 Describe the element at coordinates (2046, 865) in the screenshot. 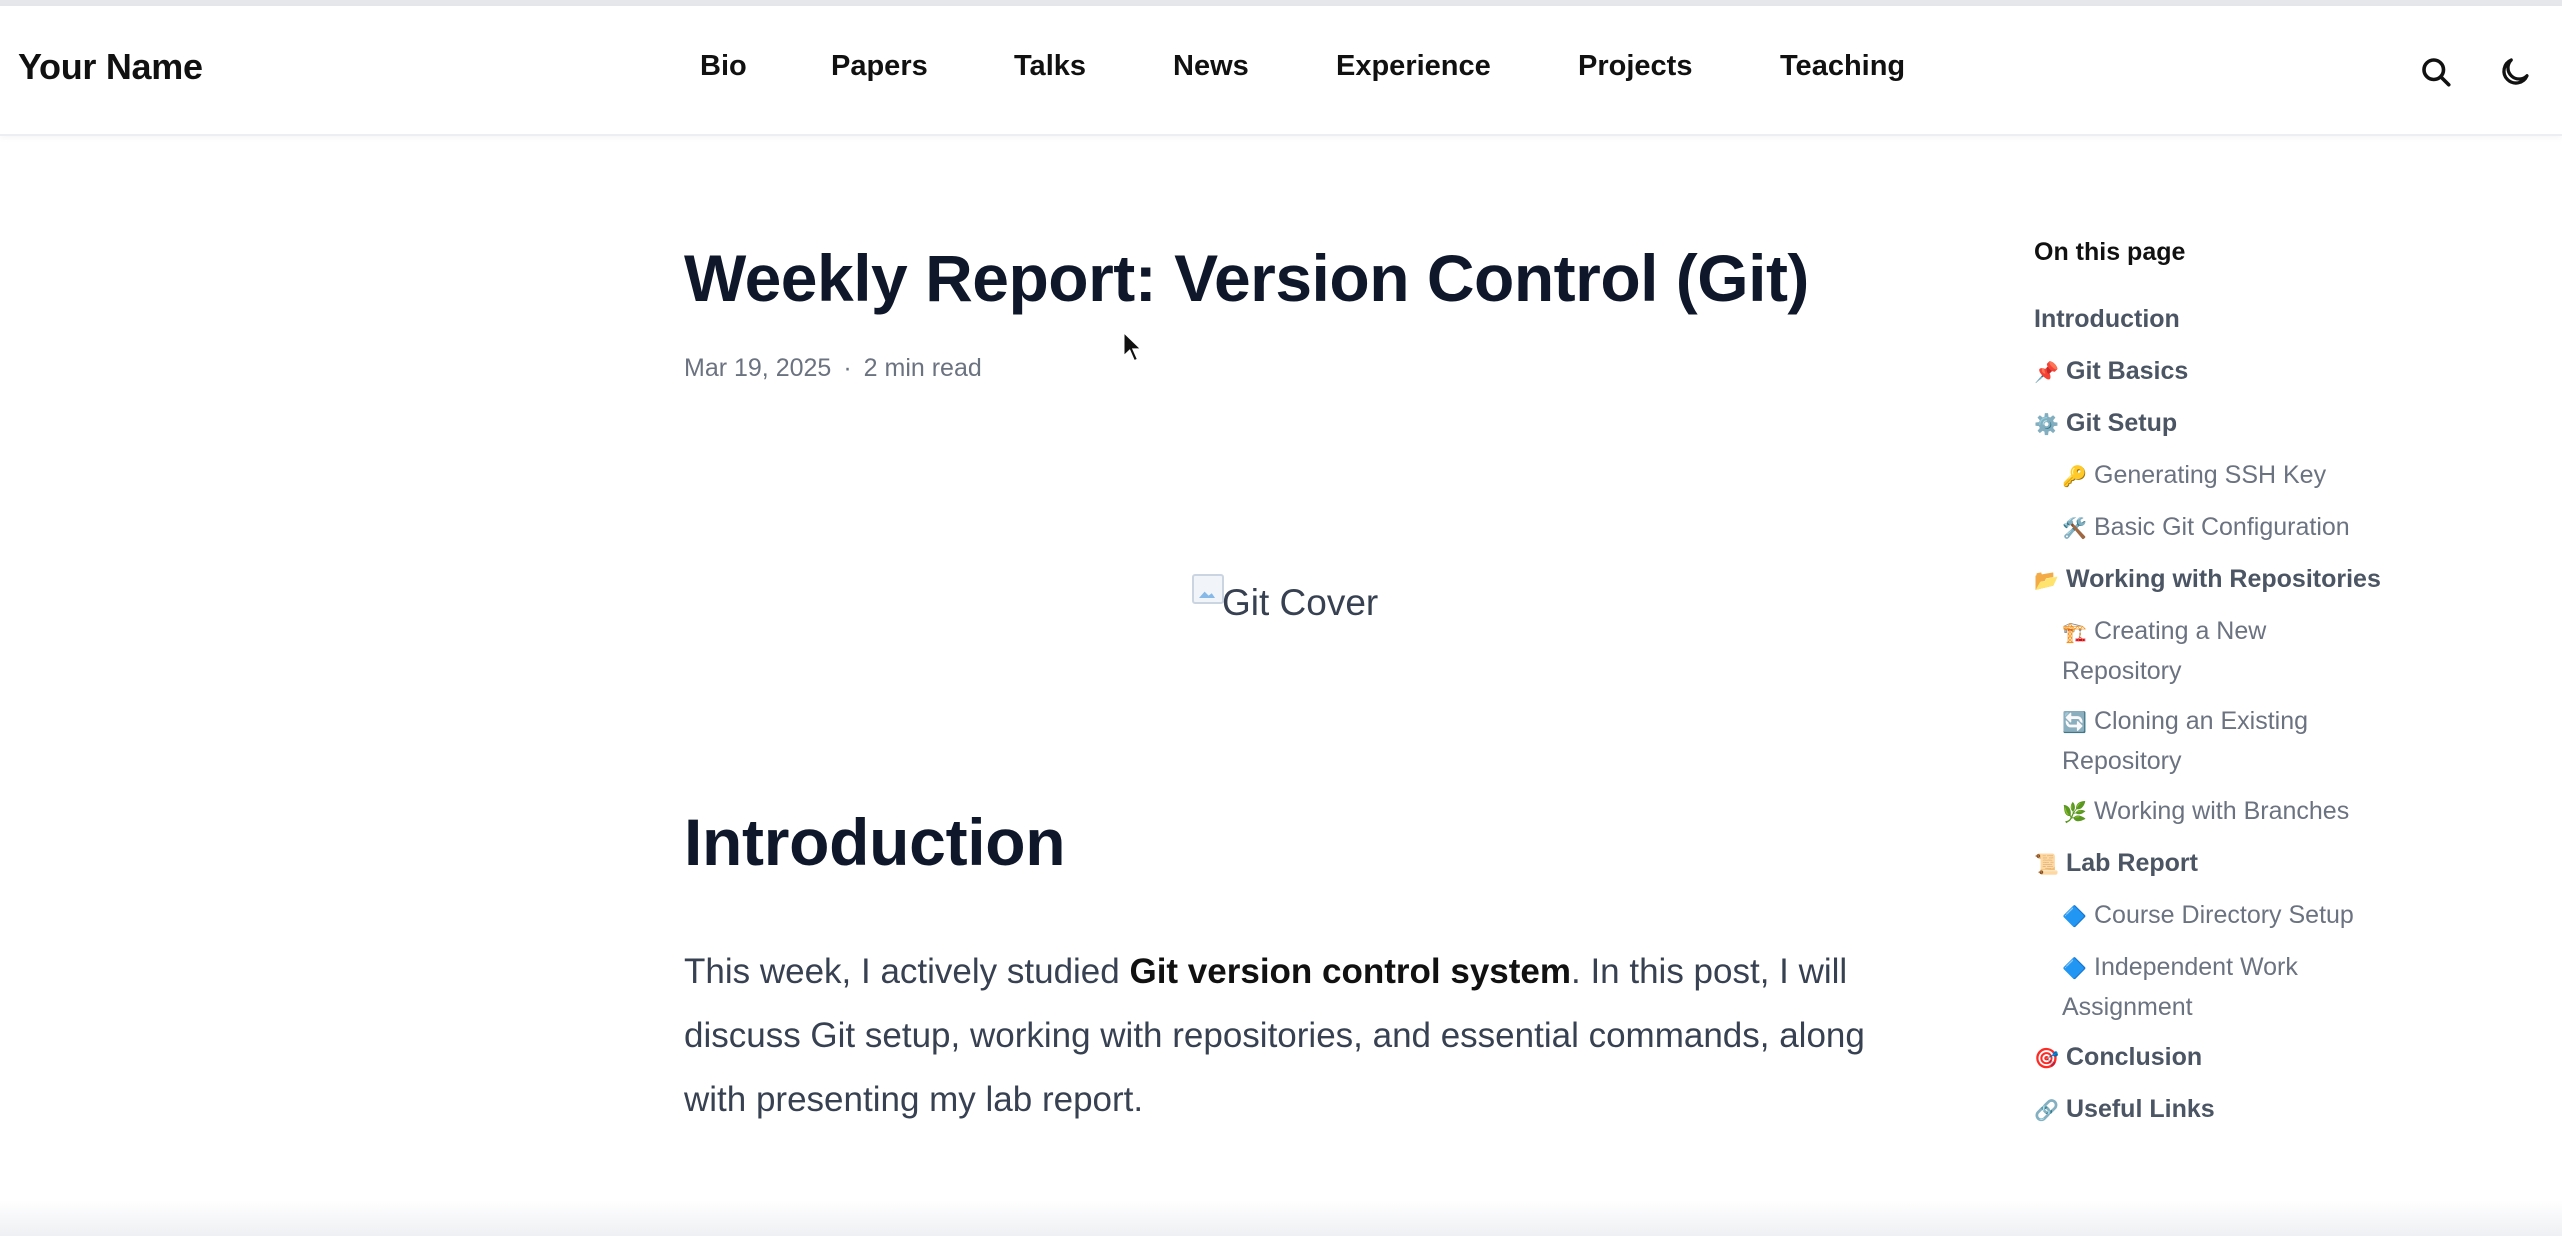

I see `scroll-icon: 📜` at that location.